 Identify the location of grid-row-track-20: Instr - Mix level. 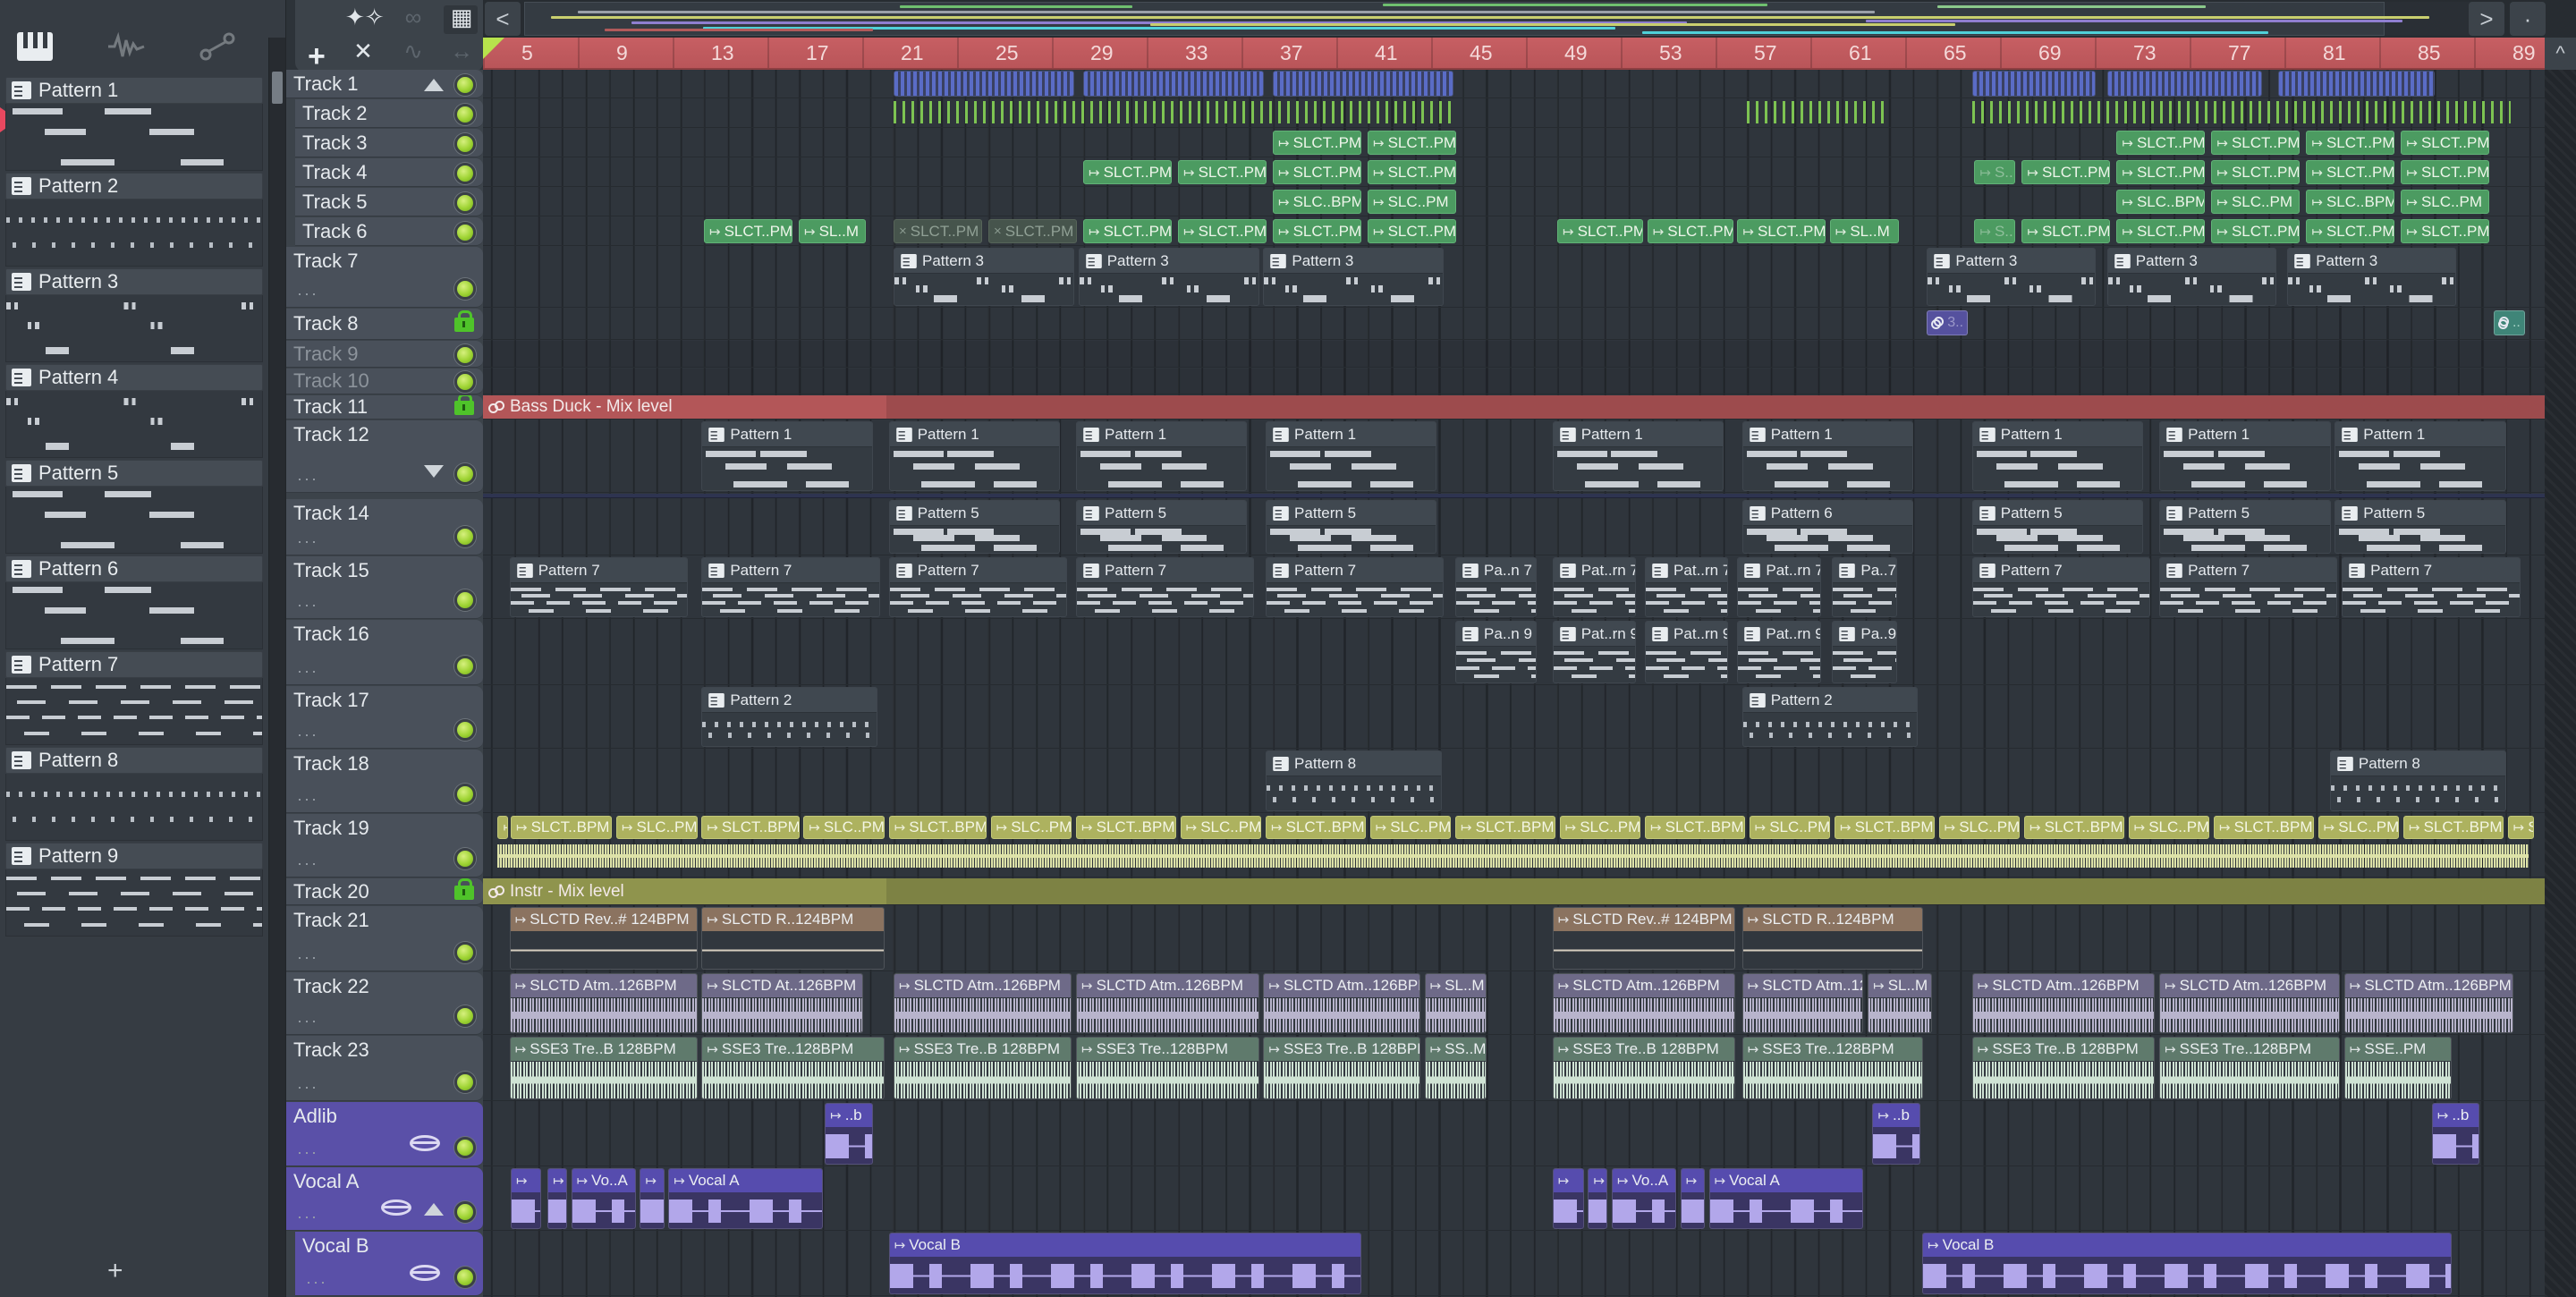
(1514, 891).